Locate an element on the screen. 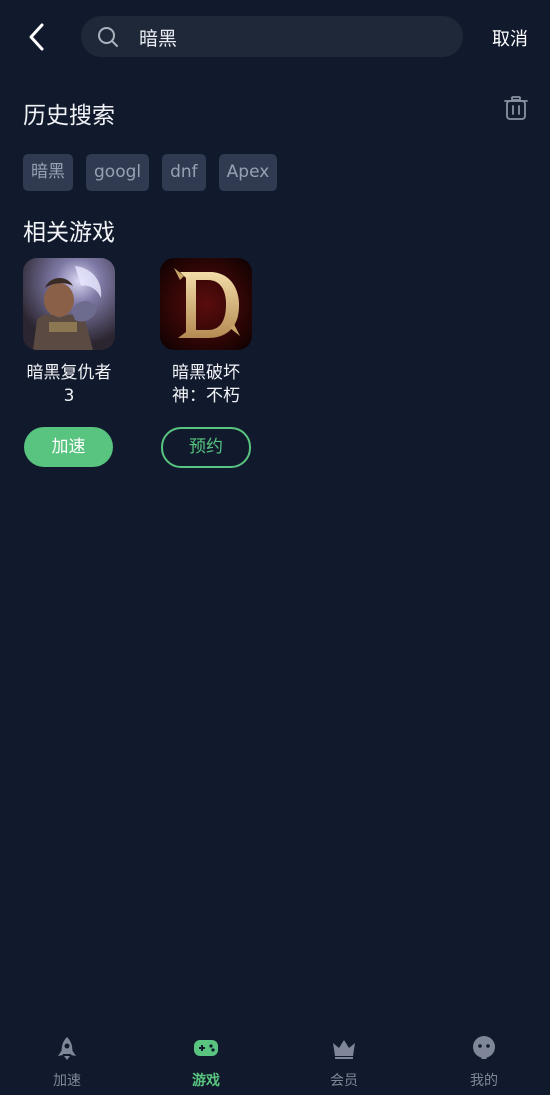 The width and height of the screenshot is (550, 1095). search-input is located at coordinates (289, 37).